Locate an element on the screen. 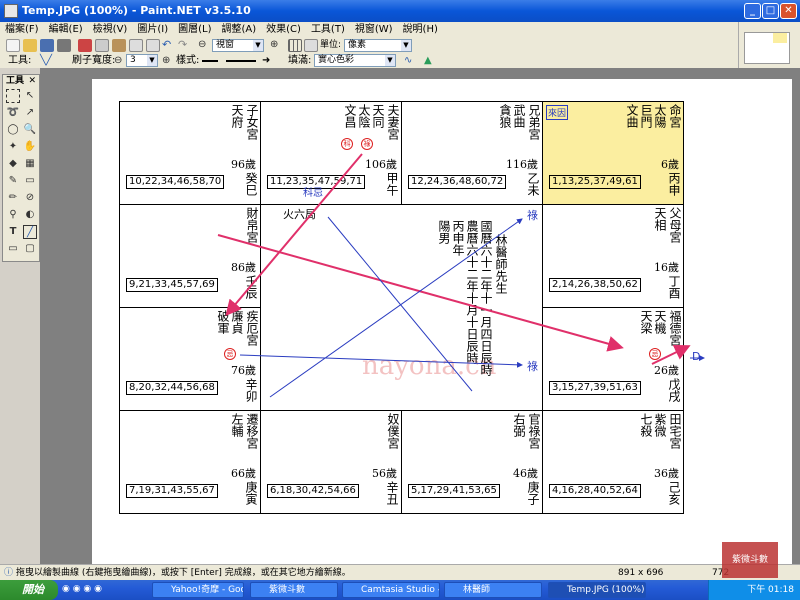  zoom-dropdown: 視窗 ▼ is located at coordinates (238, 45).